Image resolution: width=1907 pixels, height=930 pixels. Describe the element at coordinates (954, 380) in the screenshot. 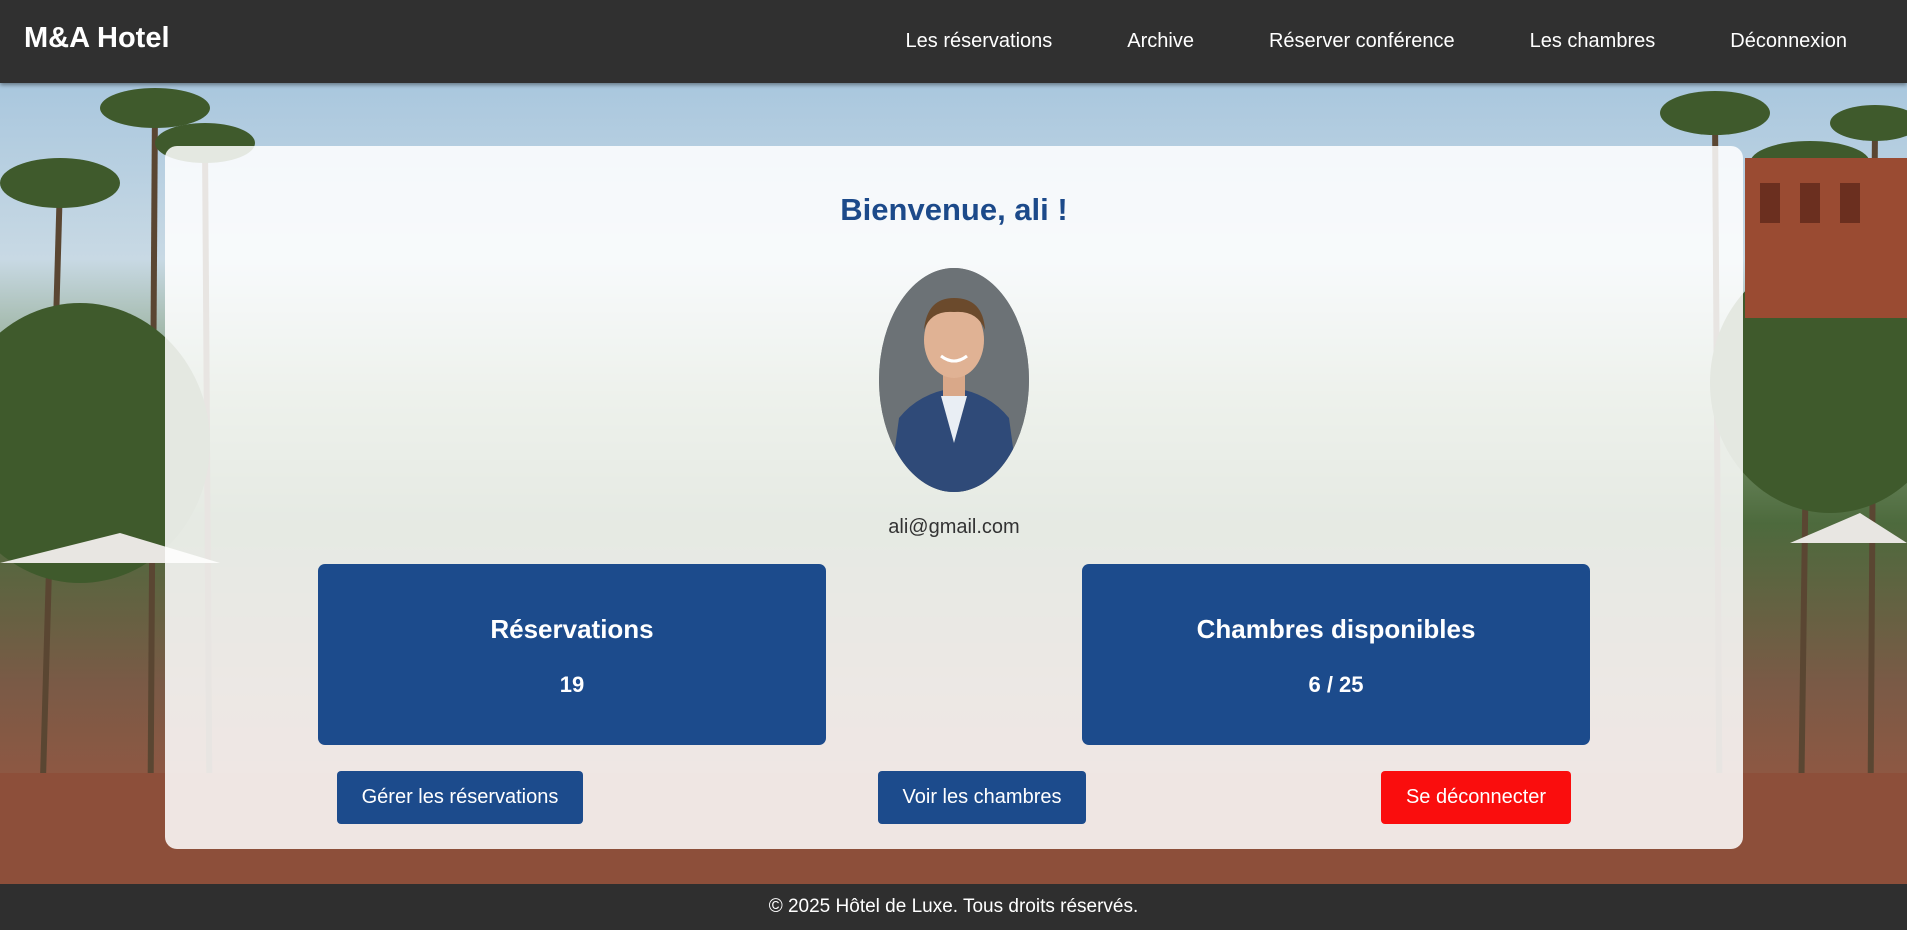

I see `profile-avatar` at that location.